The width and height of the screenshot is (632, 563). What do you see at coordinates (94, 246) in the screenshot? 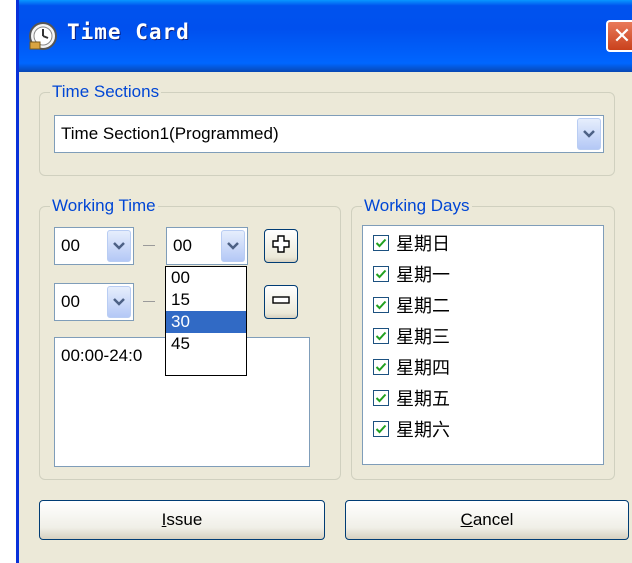
I see `start-time-select-1: 00` at bounding box center [94, 246].